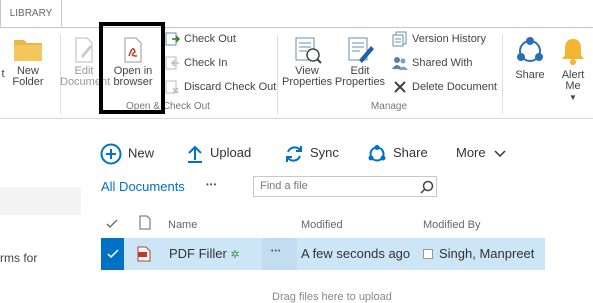 This screenshot has width=593, height=303. I want to click on version-history-label: Version History, so click(449, 39).